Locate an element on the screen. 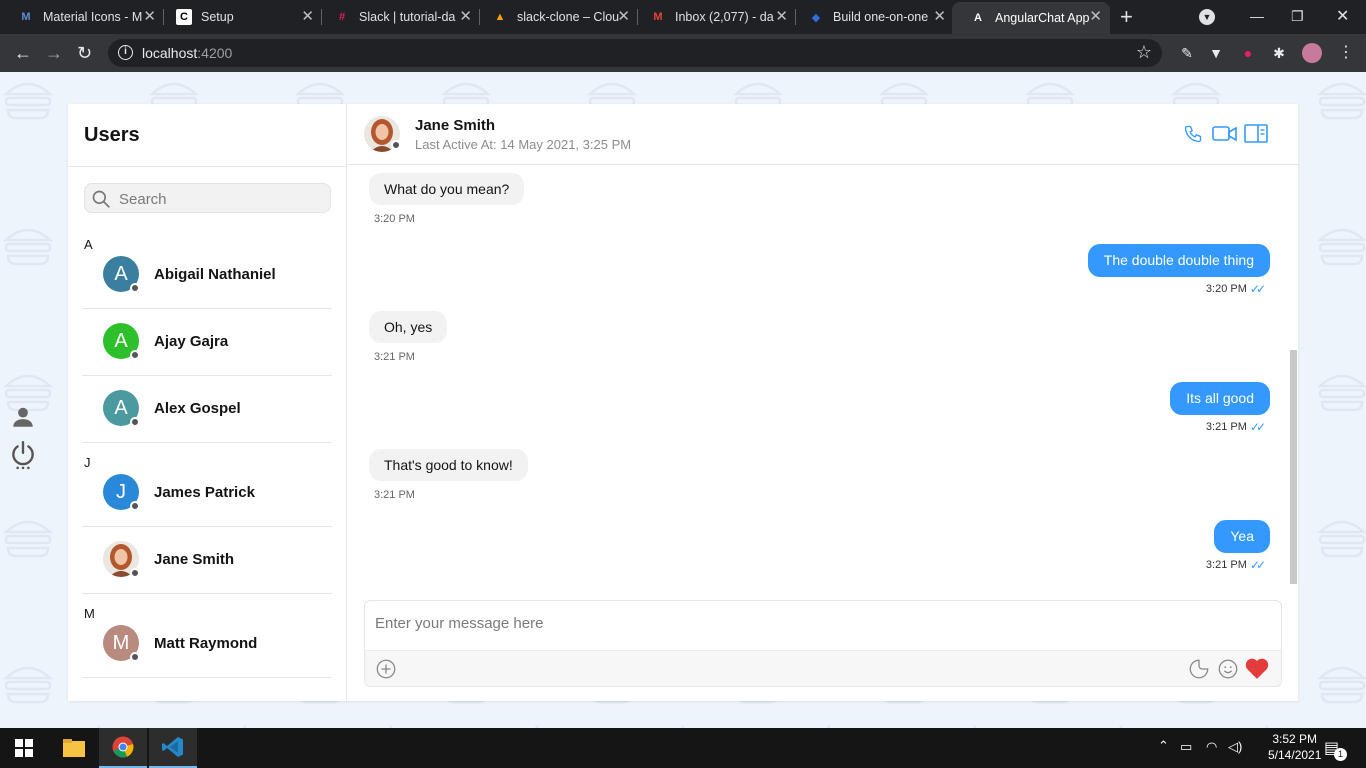  extension-pen-icon: ✎ is located at coordinates (1187, 53).